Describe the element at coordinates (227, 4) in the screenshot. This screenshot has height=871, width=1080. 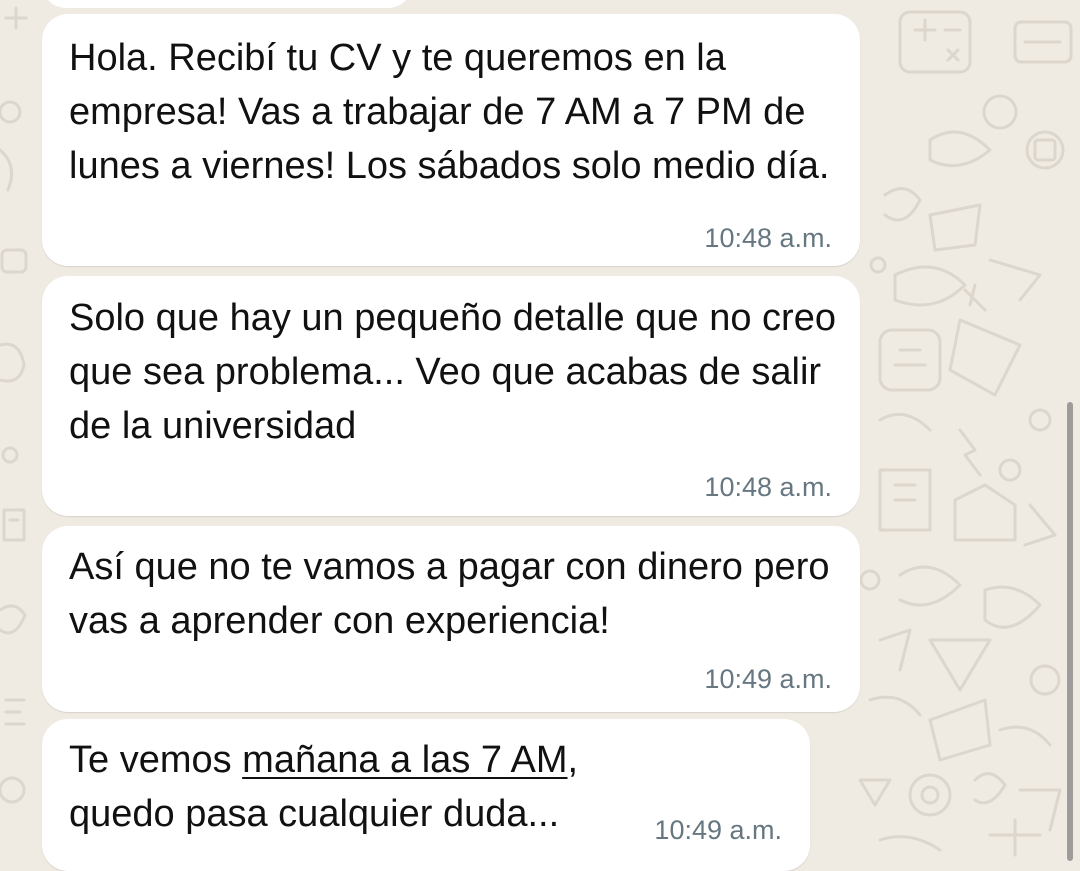
I see `previous-message-bubble-edge` at that location.